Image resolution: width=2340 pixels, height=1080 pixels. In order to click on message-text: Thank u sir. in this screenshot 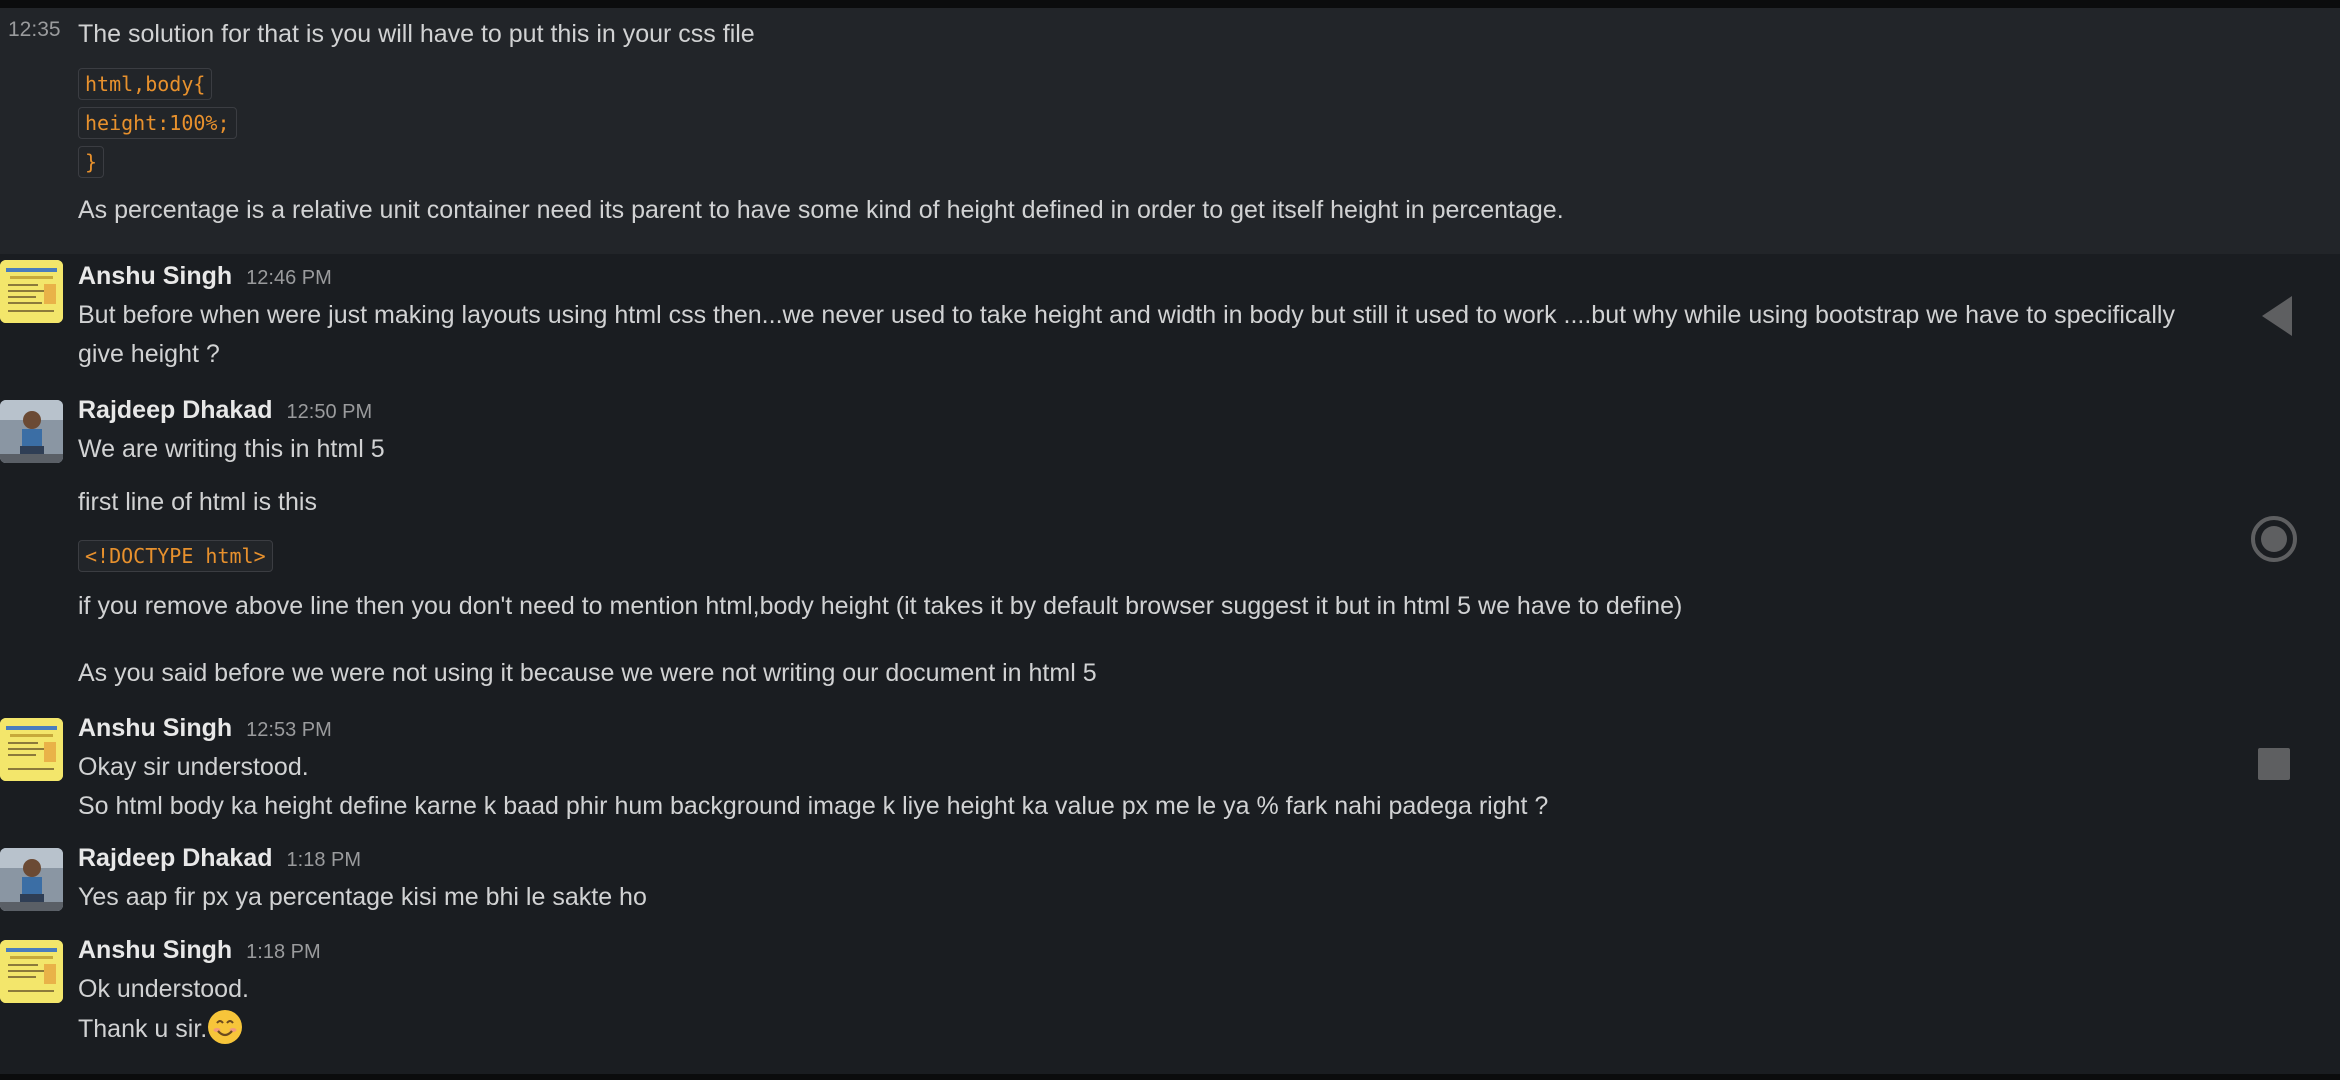, I will do `click(1163, 1029)`.